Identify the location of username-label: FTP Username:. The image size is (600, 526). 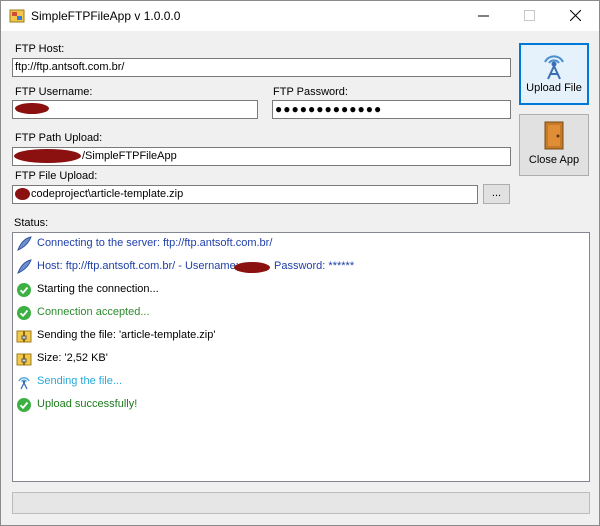
(54, 92).